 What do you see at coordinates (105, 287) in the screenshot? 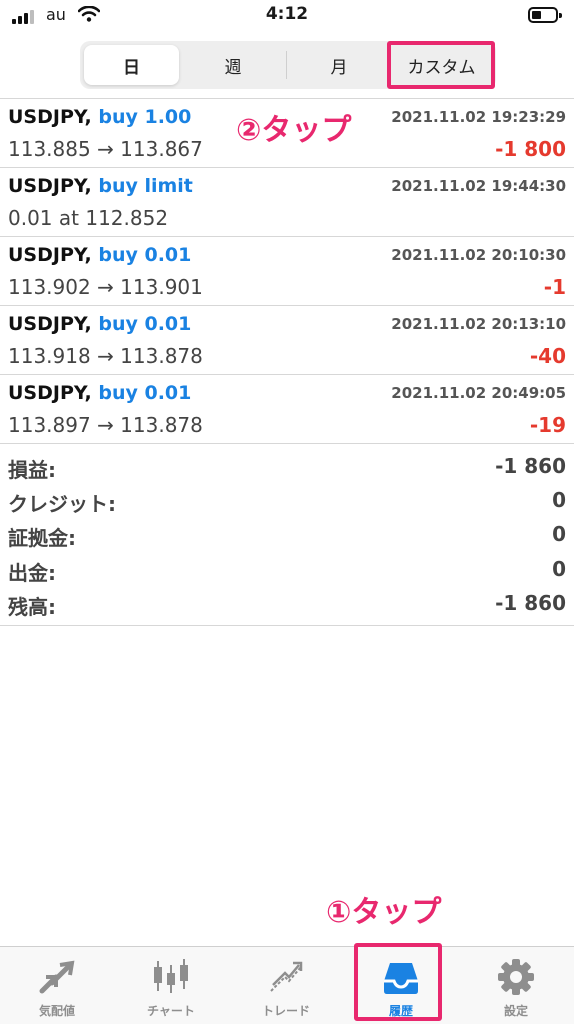
I see `trade-prices: 113.902 → 113.901` at bounding box center [105, 287].